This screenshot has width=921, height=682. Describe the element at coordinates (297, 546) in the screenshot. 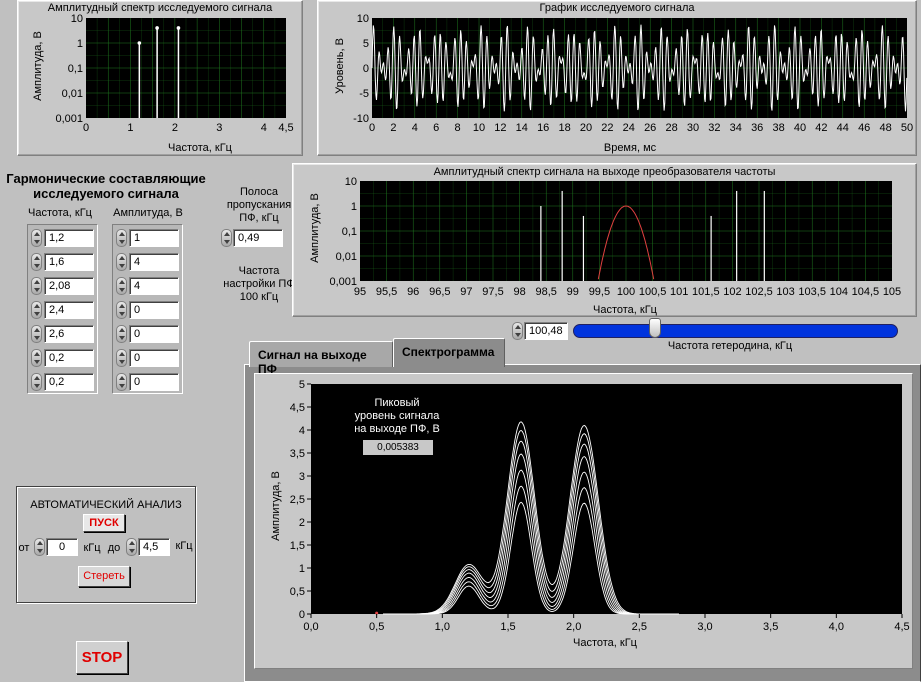

I see `spectrogram-y-tick: 1,5` at that location.